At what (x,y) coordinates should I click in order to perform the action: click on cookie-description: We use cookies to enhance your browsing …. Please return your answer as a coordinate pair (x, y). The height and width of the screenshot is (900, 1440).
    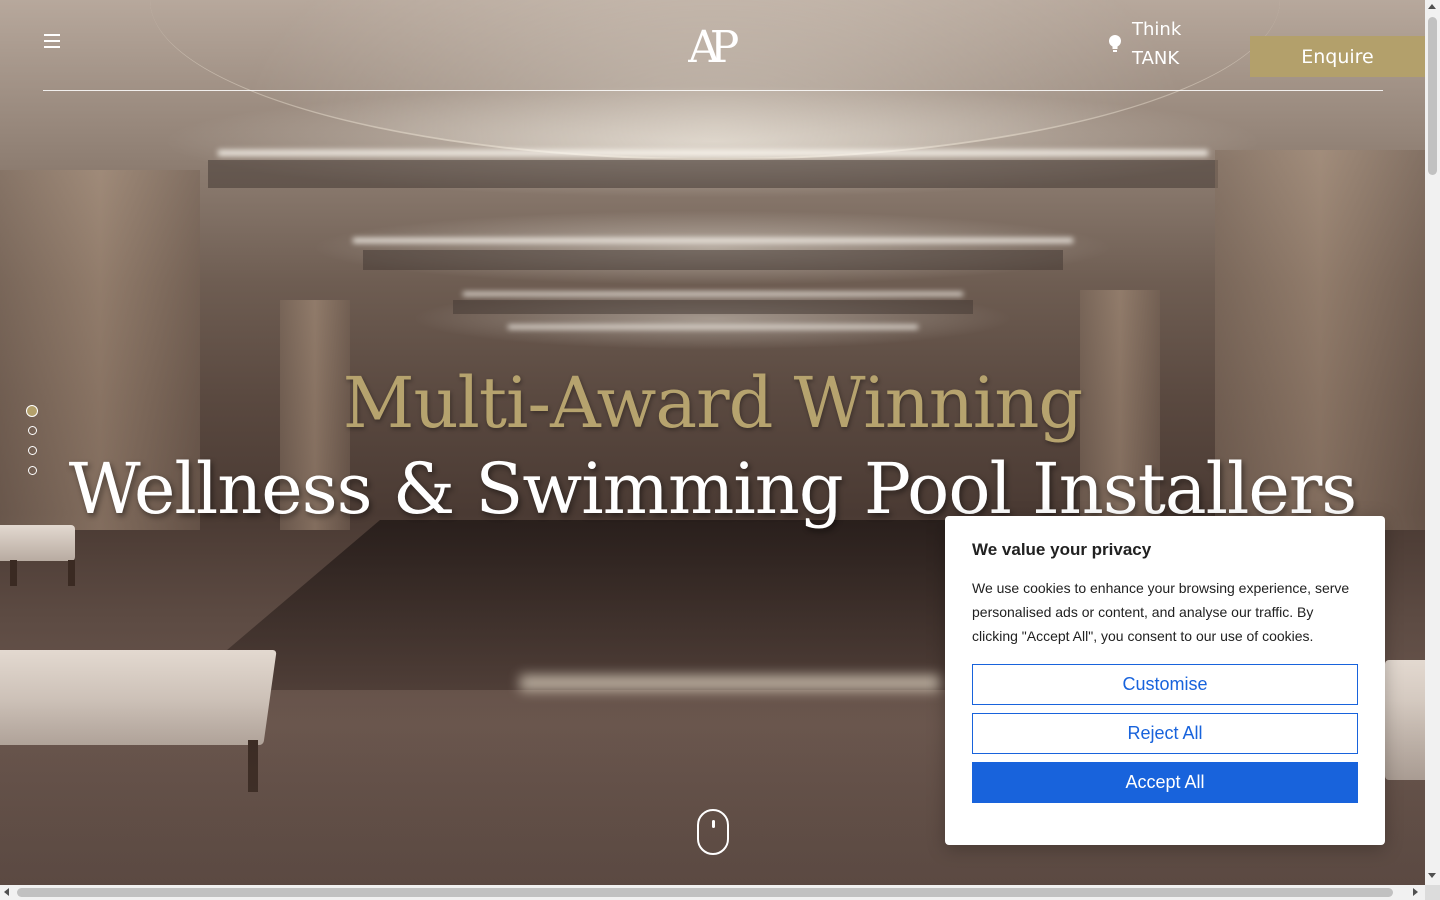
    Looking at the image, I should click on (1161, 612).